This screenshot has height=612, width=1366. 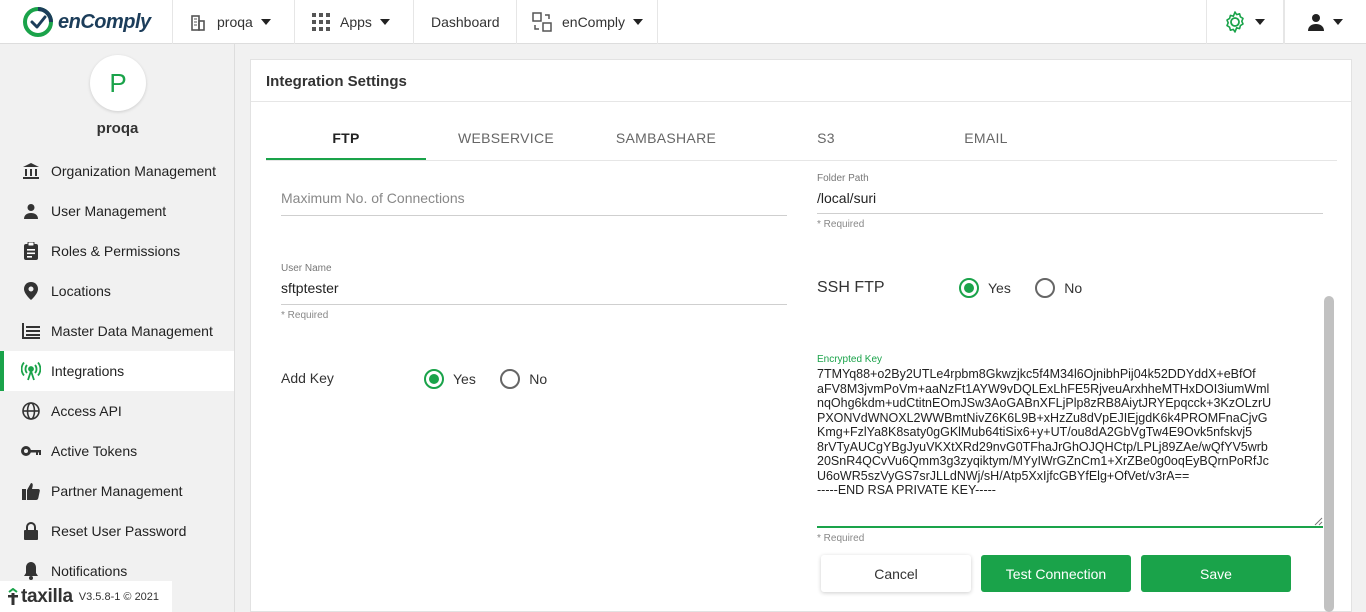 I want to click on apps-menu-label: Apps, so click(x=356, y=22).